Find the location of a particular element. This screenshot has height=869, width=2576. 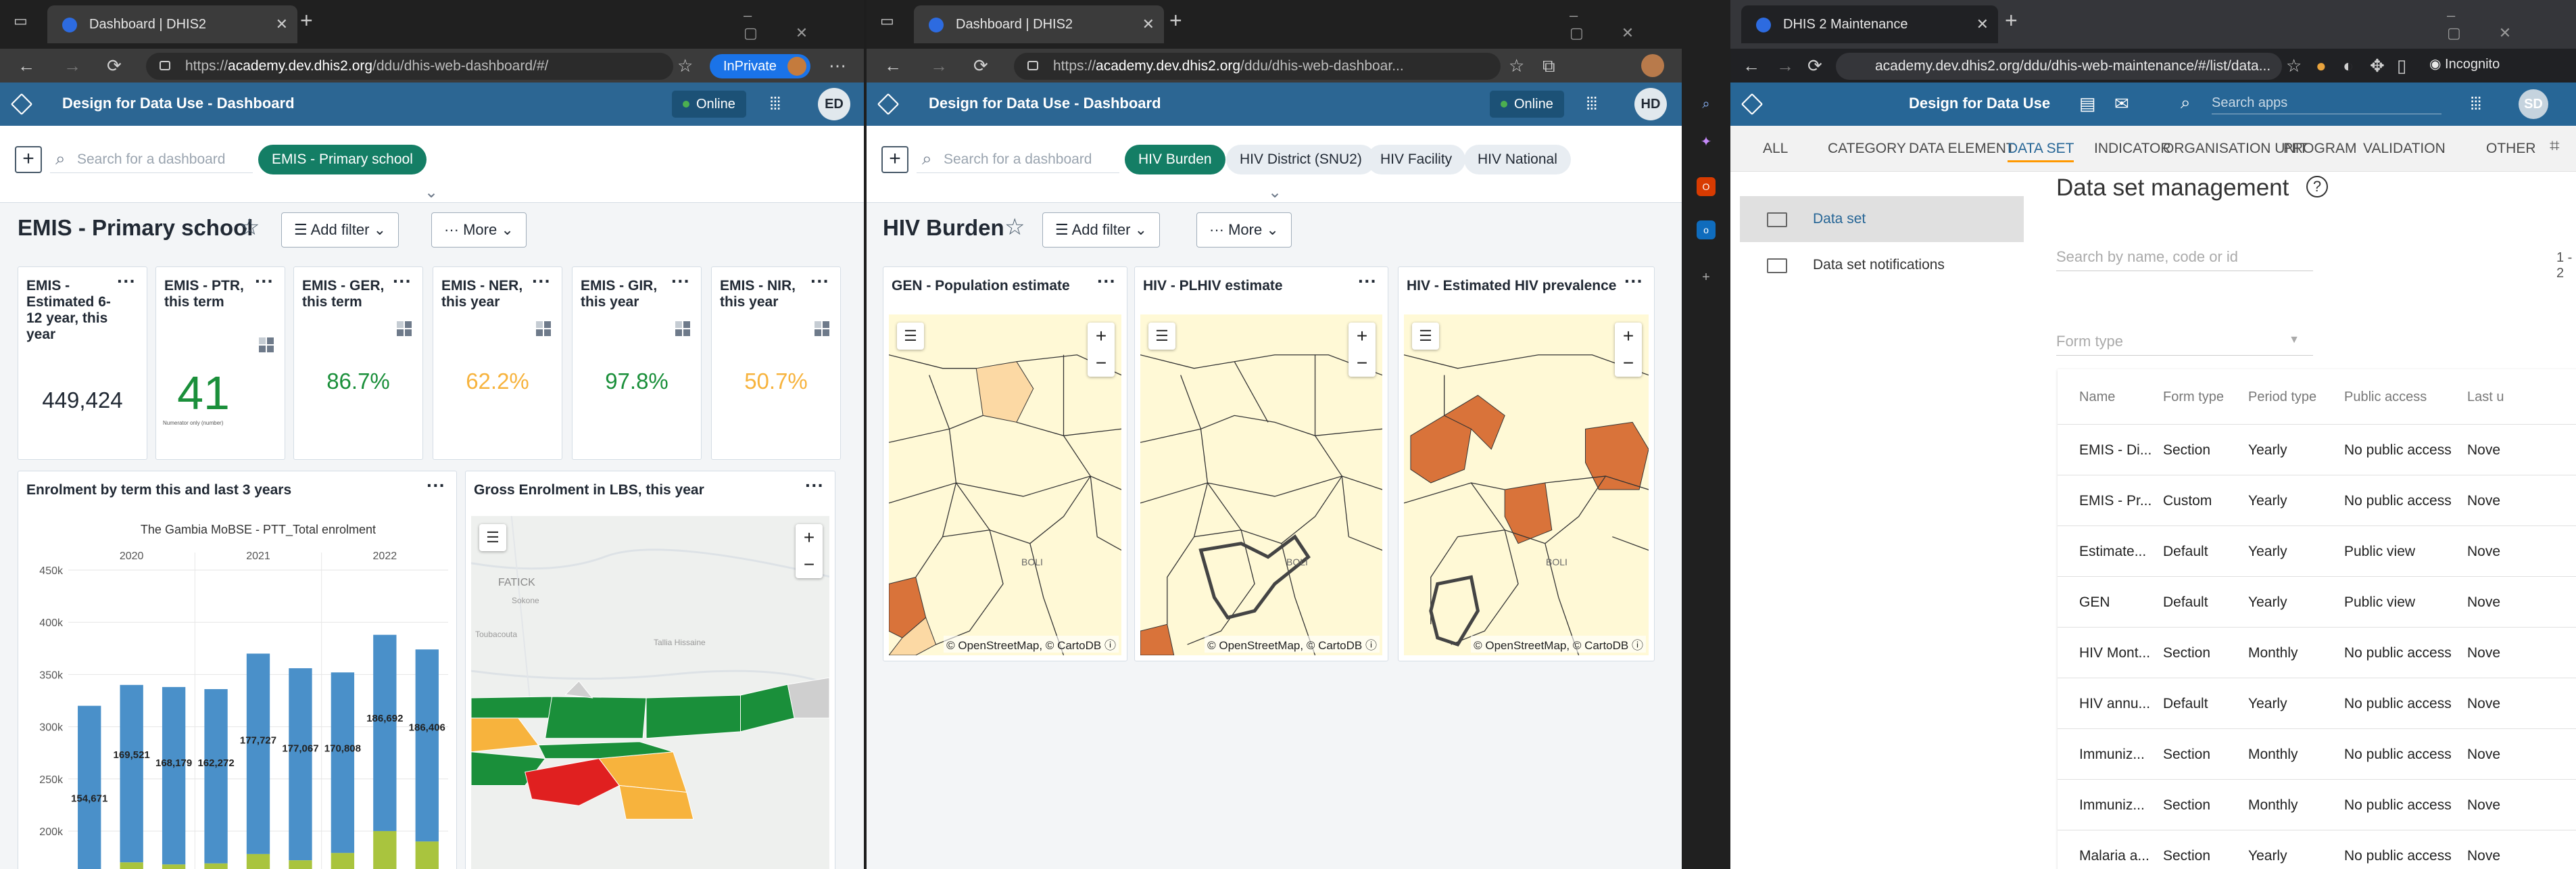

dashboard-search-input: Search for a dashboard is located at coordinates (1018, 159).